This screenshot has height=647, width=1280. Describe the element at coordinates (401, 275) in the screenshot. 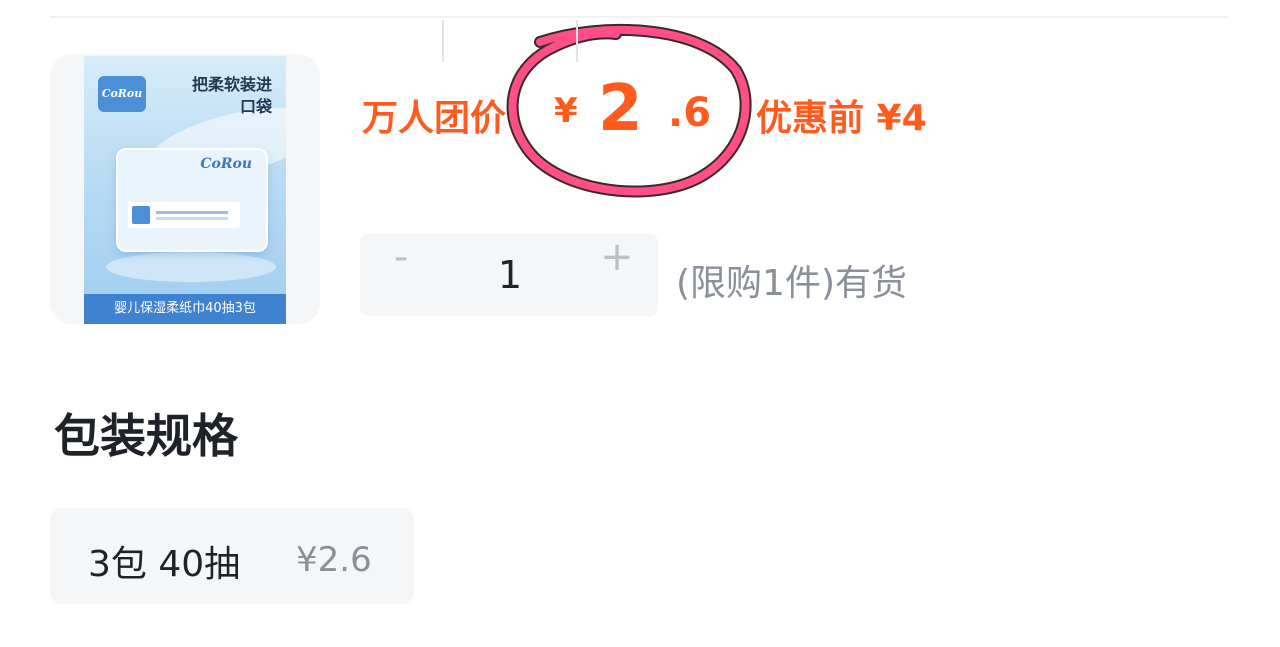

I see `decrement-button: -` at that location.